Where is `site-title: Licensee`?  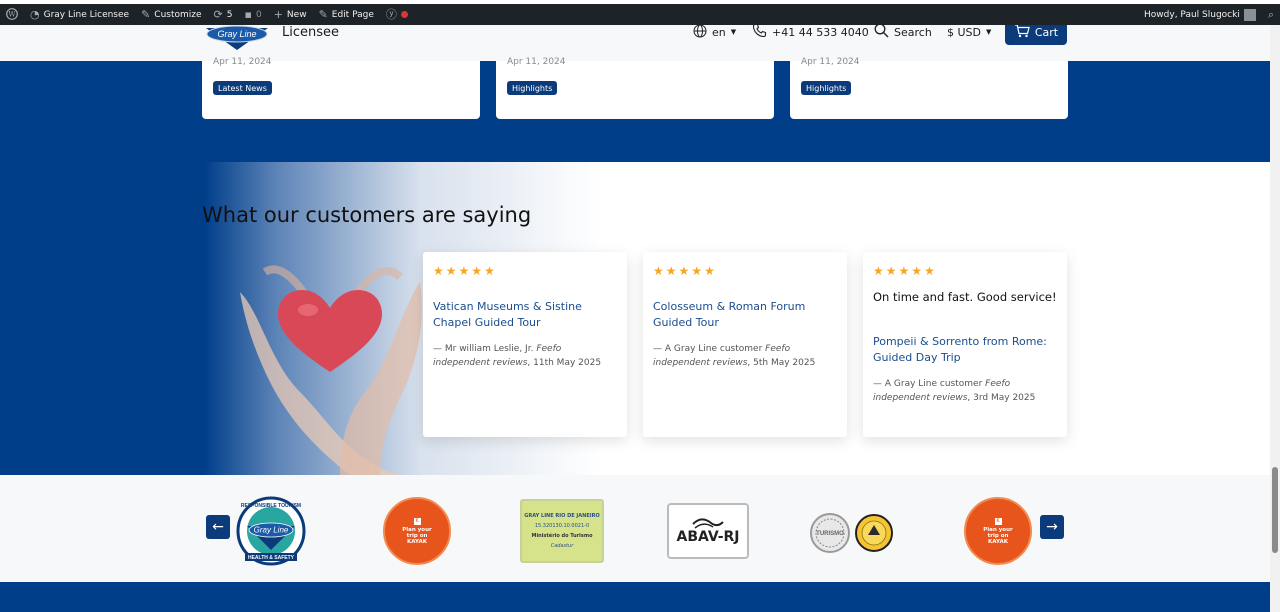
site-title: Licensee is located at coordinates (311, 32).